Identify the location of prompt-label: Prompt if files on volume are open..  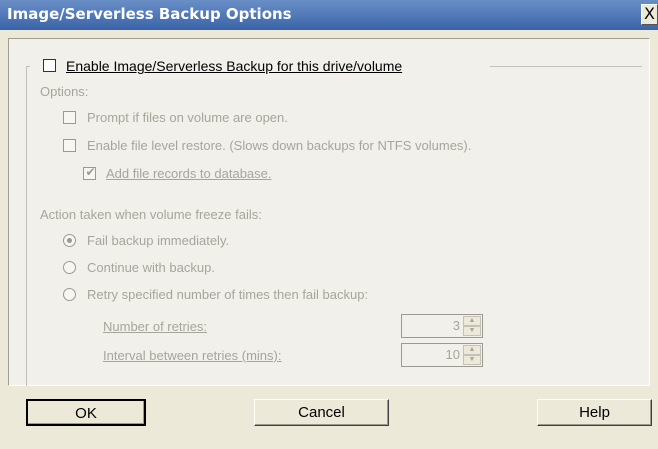
(187, 117).